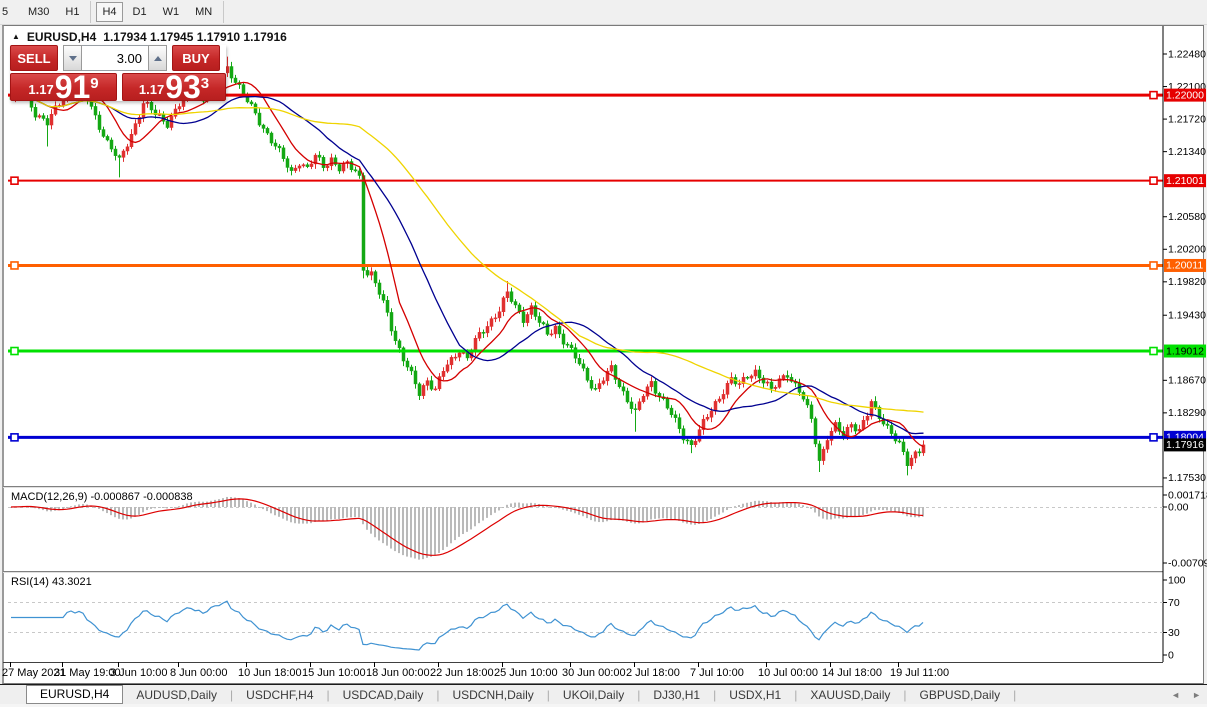  What do you see at coordinates (1185, 445) in the screenshot?
I see `svg-text: 1.17916` at bounding box center [1185, 445].